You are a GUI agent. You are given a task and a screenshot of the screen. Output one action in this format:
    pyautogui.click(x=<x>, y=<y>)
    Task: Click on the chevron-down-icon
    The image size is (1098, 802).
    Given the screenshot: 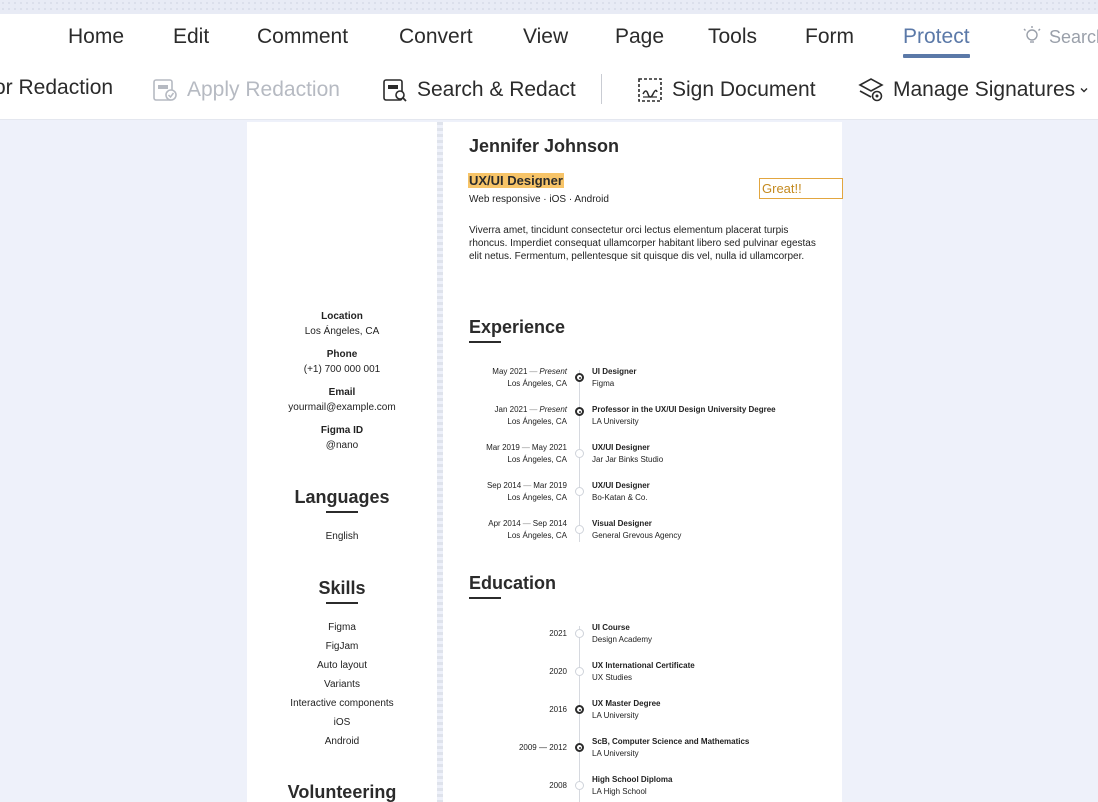 What is the action you would take?
    pyautogui.click(x=1084, y=90)
    